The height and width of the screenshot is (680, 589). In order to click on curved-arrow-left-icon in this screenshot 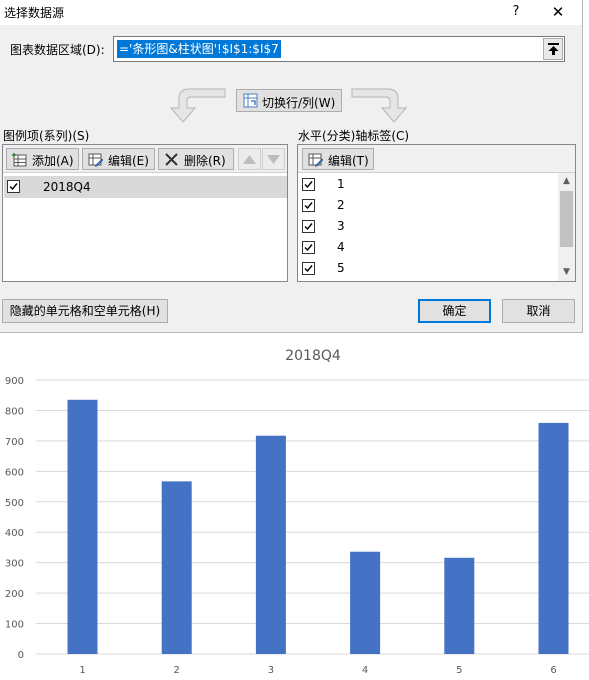, I will do `click(197, 105)`.